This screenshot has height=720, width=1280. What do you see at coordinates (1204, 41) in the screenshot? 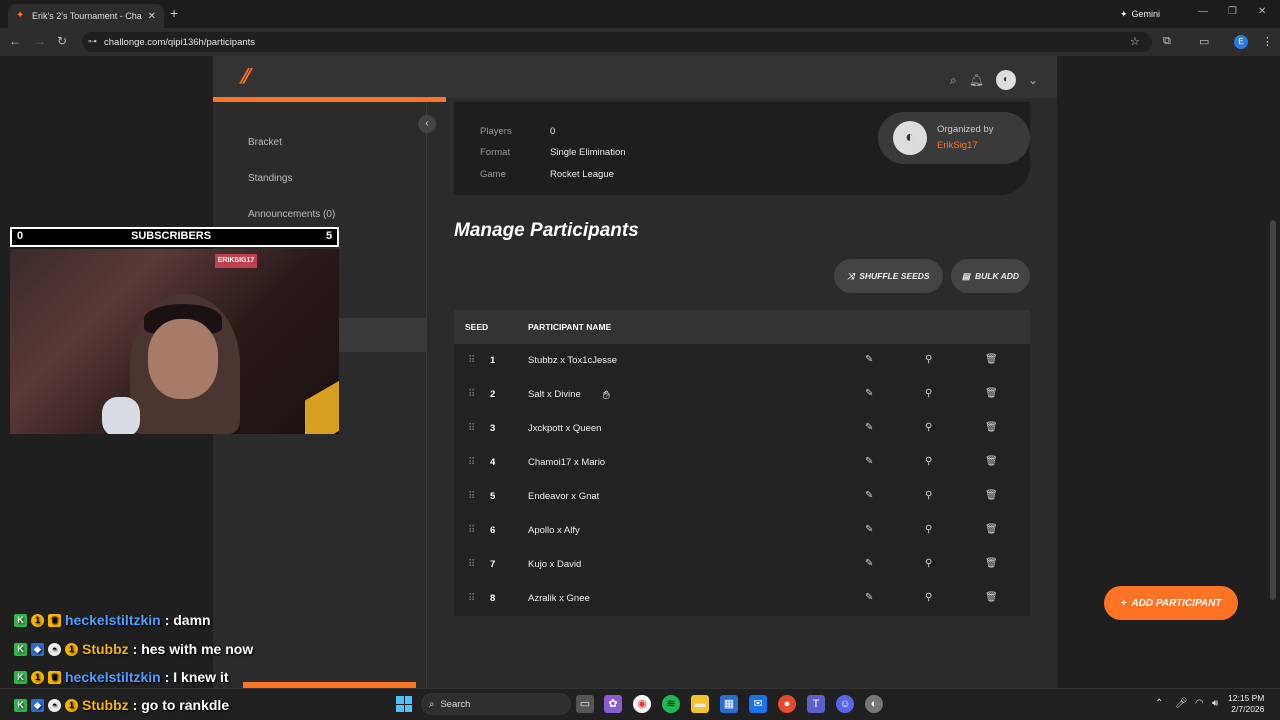
I see `cast-icon: ▭` at bounding box center [1204, 41].